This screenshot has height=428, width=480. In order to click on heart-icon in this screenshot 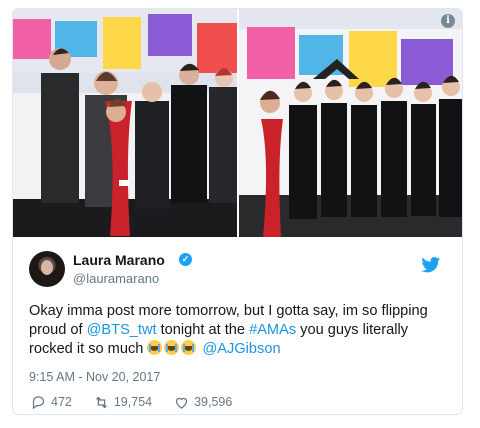, I will do `click(181, 403)`.